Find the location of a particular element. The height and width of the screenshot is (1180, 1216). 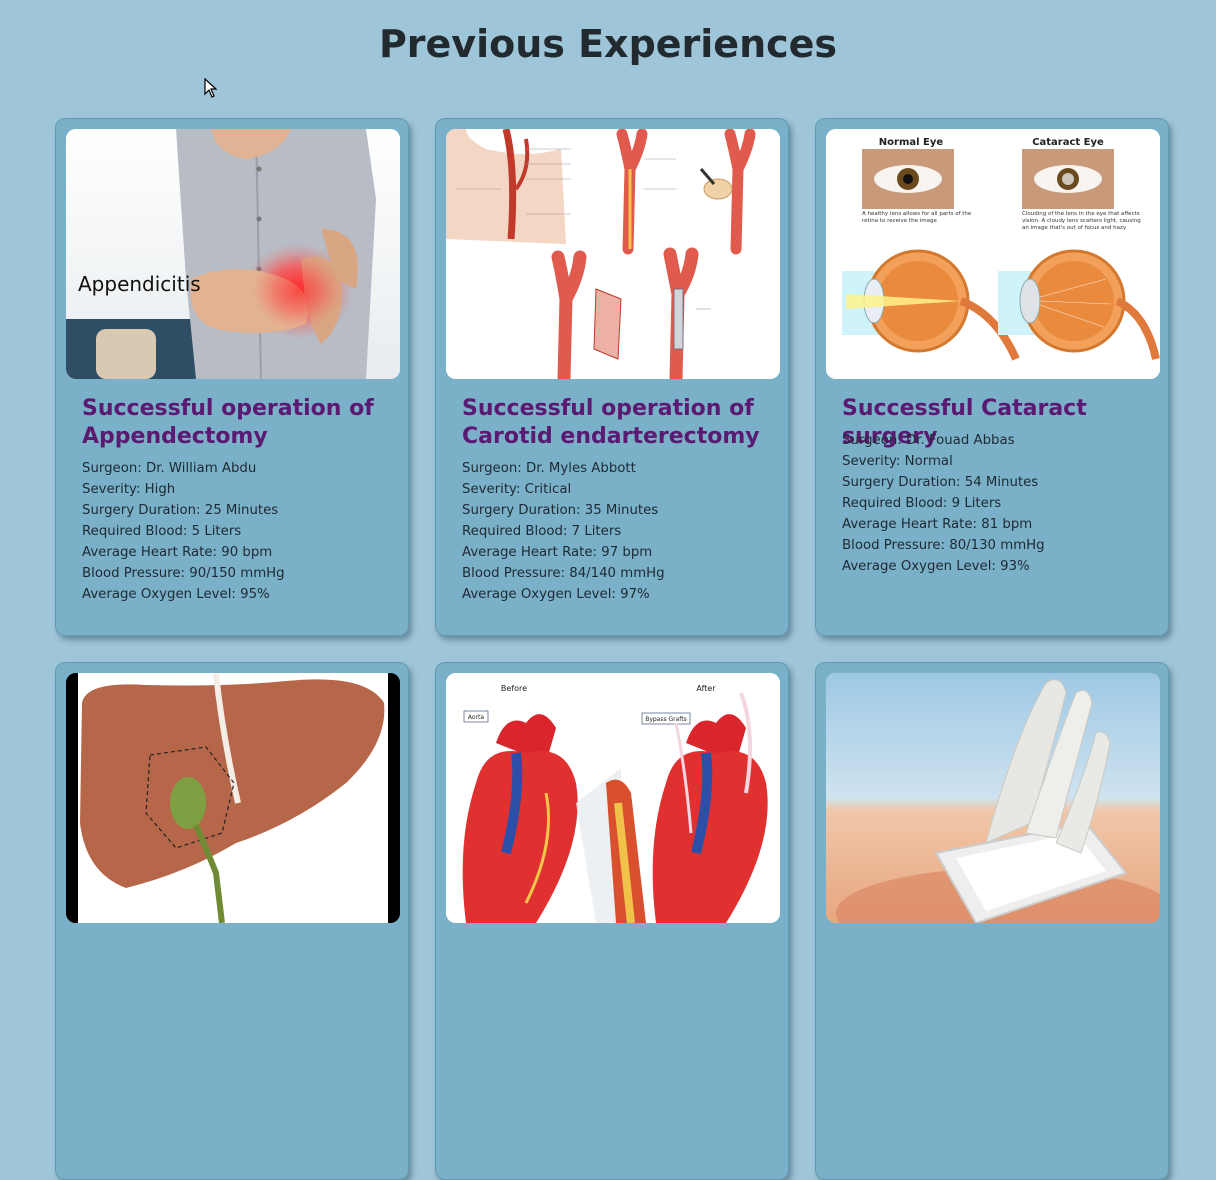

normal-eye-heading: Normal Eye is located at coordinates (911, 142).